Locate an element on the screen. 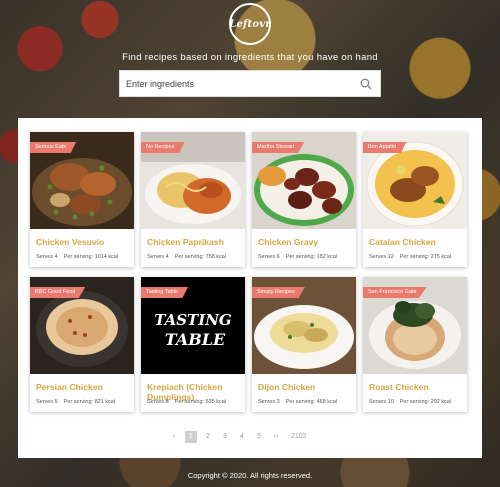  recipe-title: Persian Chicken is located at coordinates (82, 388).